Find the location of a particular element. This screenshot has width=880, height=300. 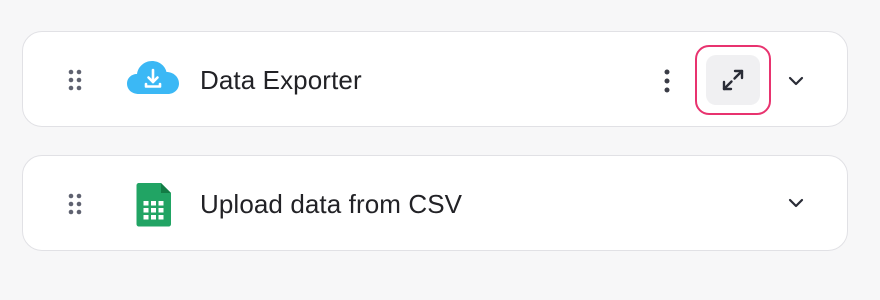

integration-title: Upload data from CSV is located at coordinates (331, 204).